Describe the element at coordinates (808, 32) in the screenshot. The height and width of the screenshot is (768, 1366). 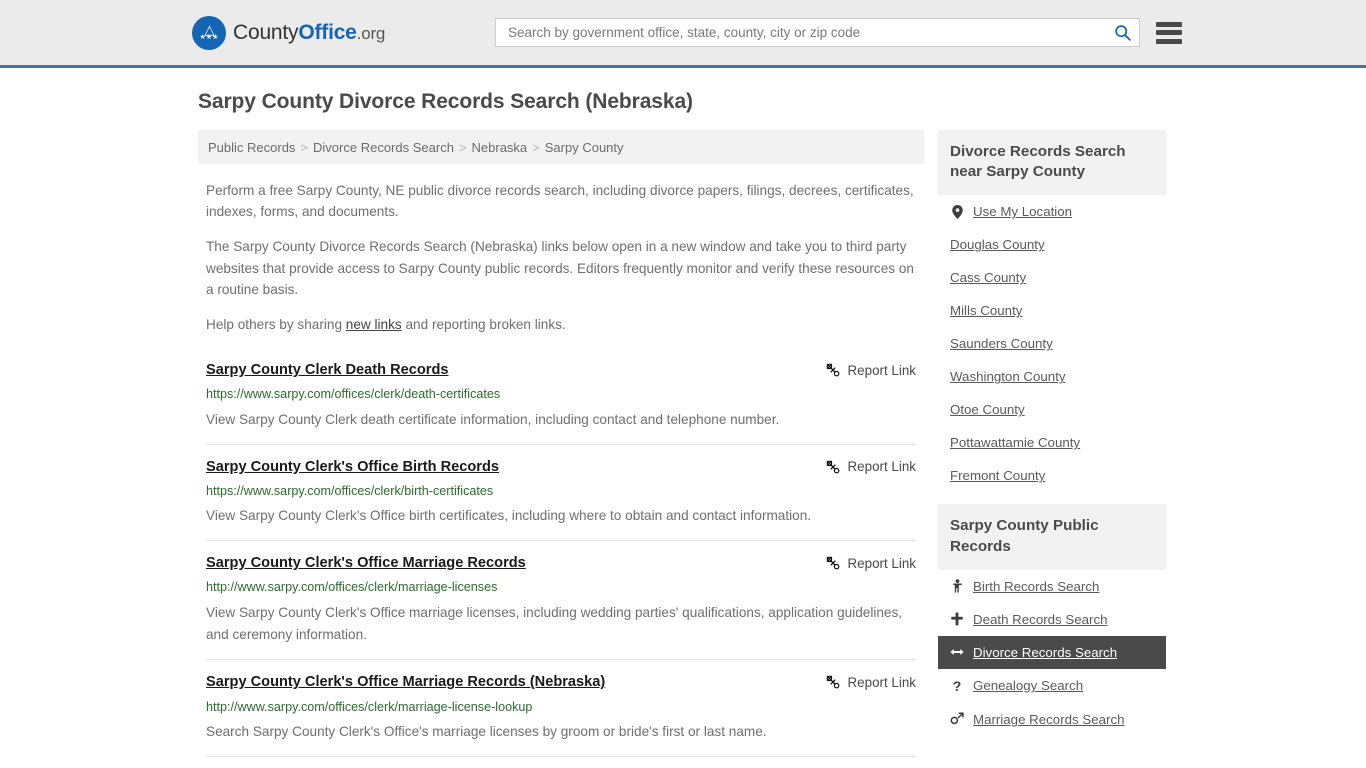
I see `search-input` at that location.